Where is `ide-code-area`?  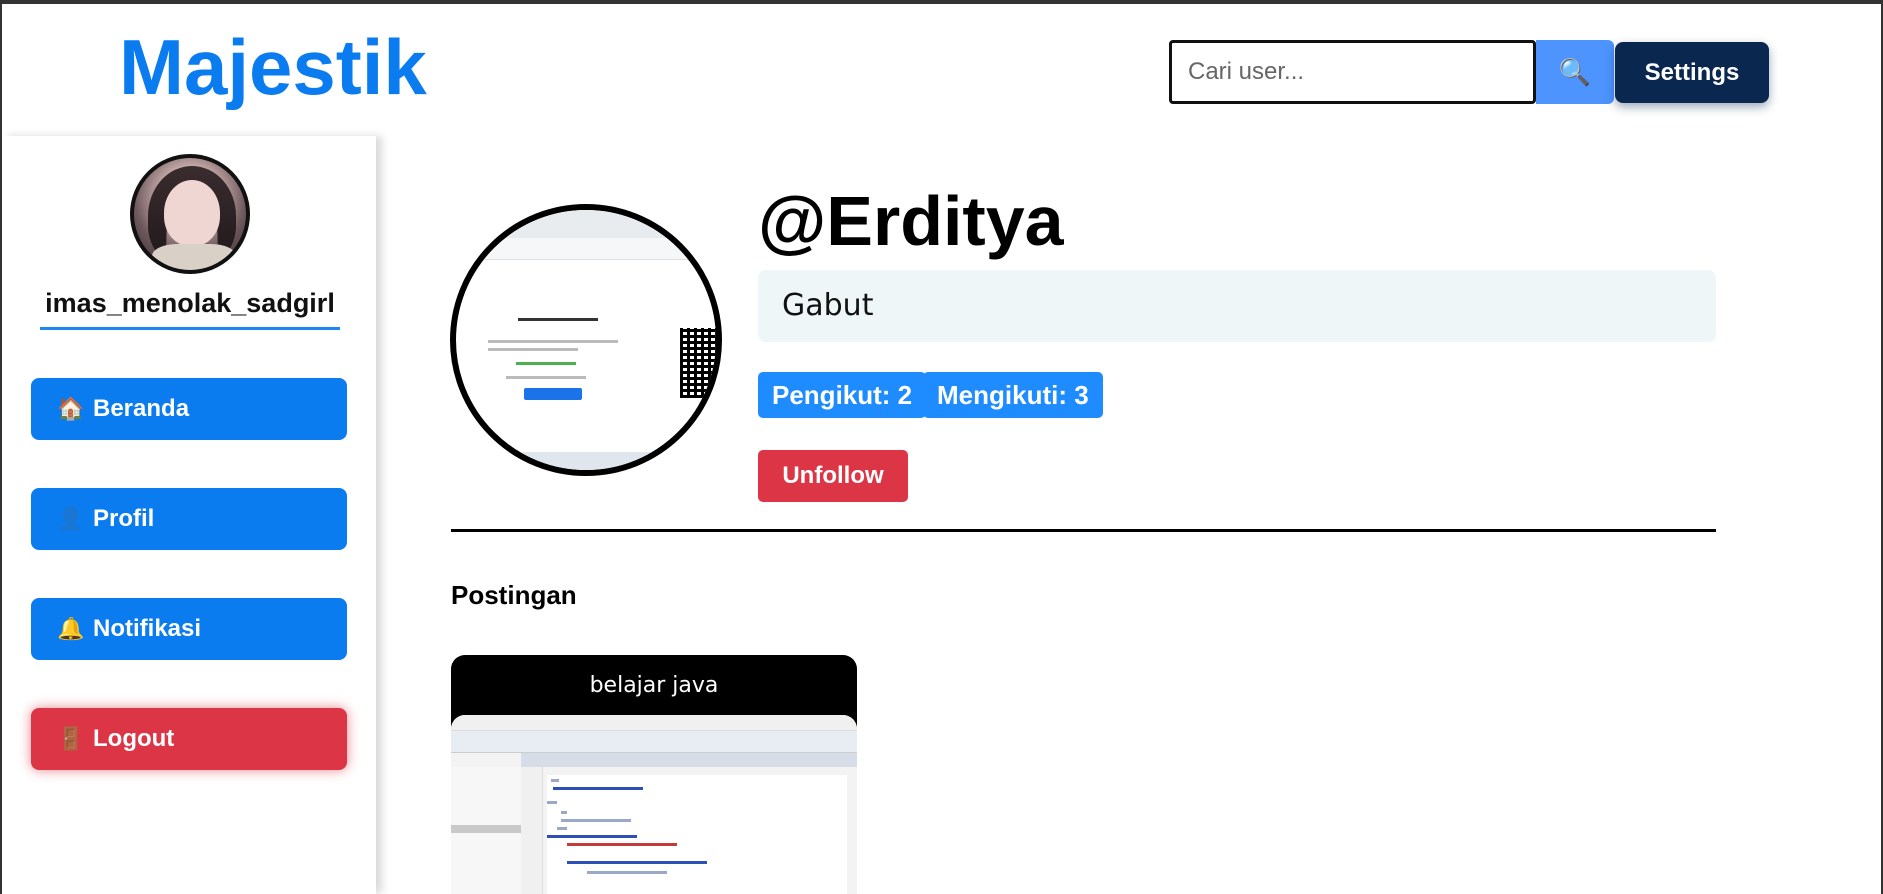
ide-code-area is located at coordinates (697, 834).